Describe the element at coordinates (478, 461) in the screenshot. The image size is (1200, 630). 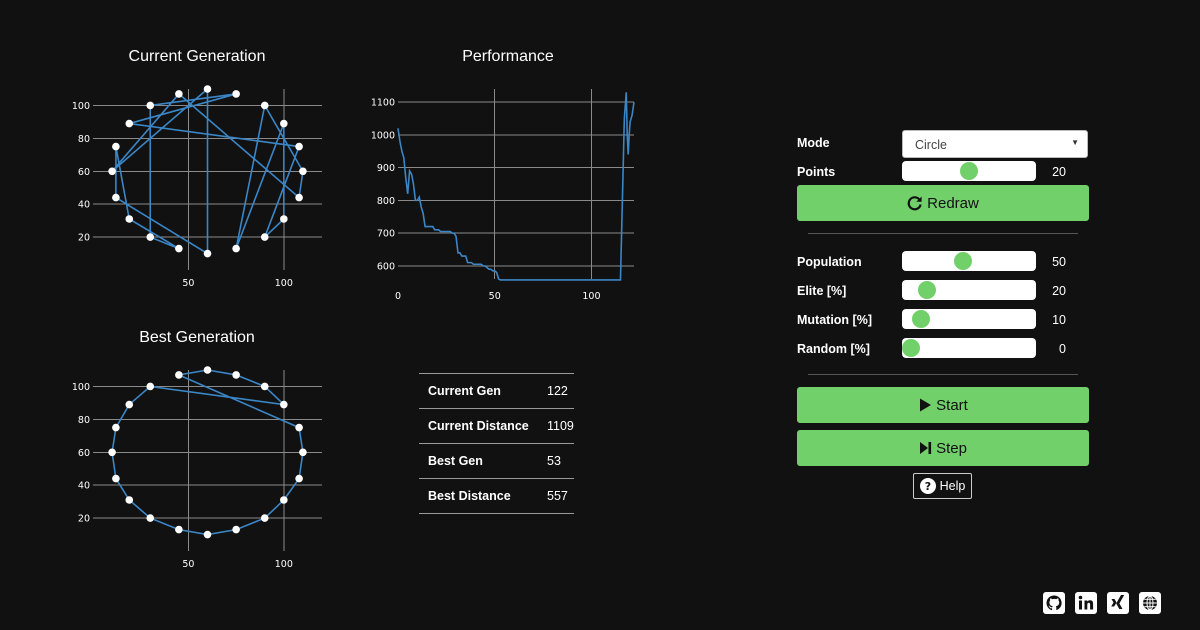
I see `stats-label: Best Gen` at that location.